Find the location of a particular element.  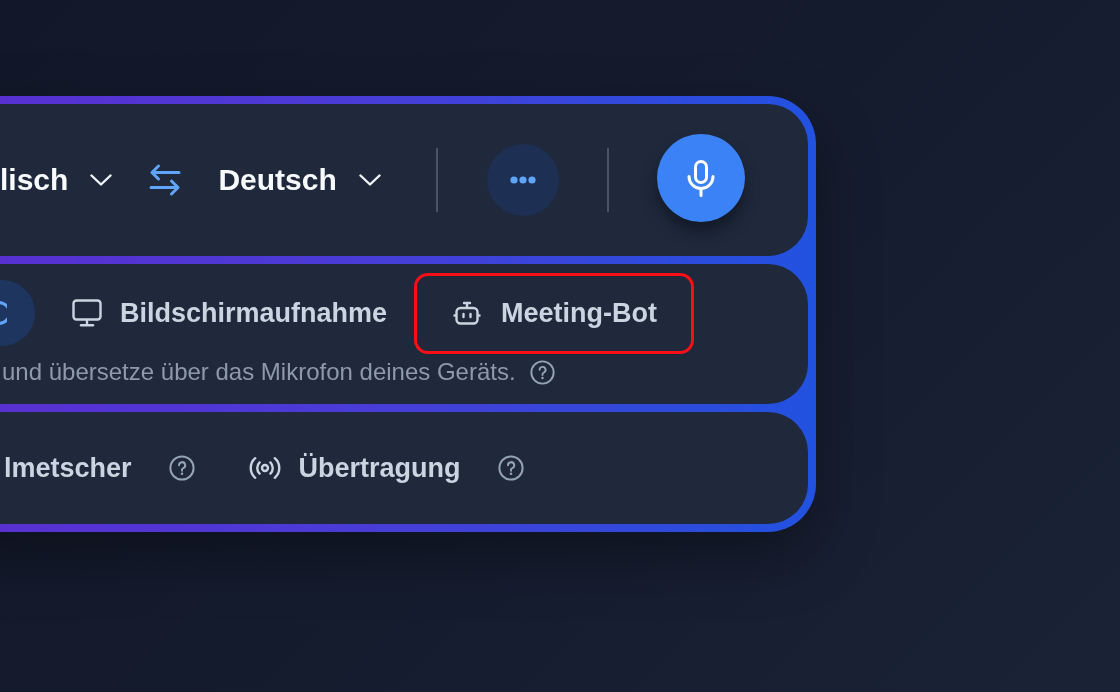

swap-languages-button is located at coordinates (165, 180).